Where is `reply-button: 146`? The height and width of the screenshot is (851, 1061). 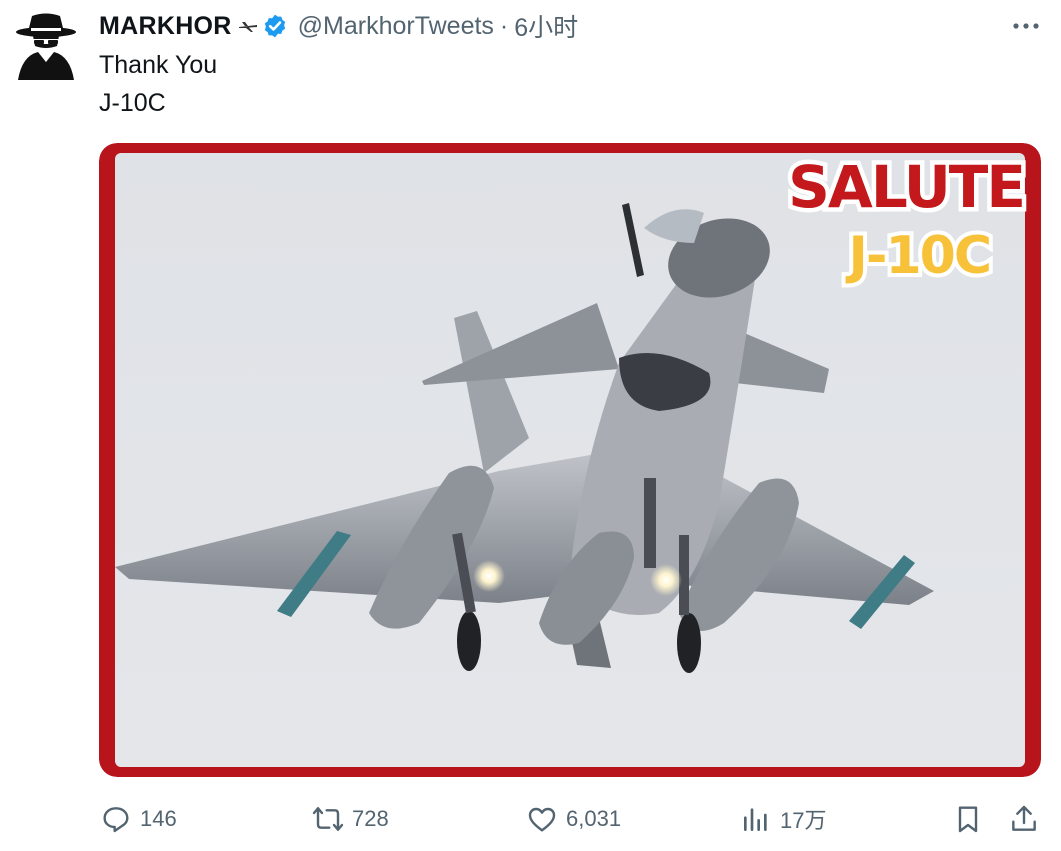
reply-button: 146 is located at coordinates (138, 819).